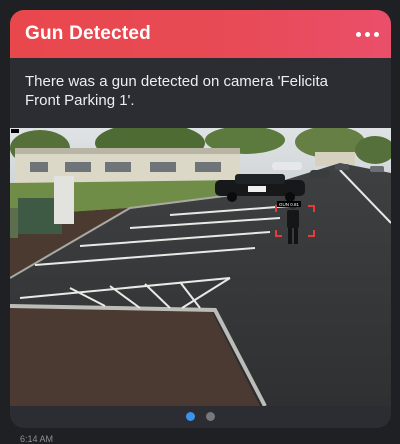 The width and height of the screenshot is (400, 444). Describe the element at coordinates (88, 33) in the screenshot. I see `notification-title: Gun Detected` at that location.